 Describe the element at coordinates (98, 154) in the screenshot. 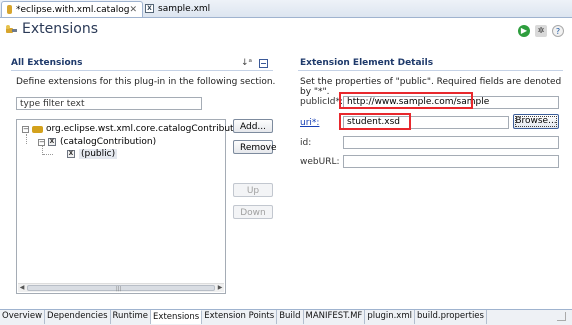

I see `tree-node-label: (public)` at that location.